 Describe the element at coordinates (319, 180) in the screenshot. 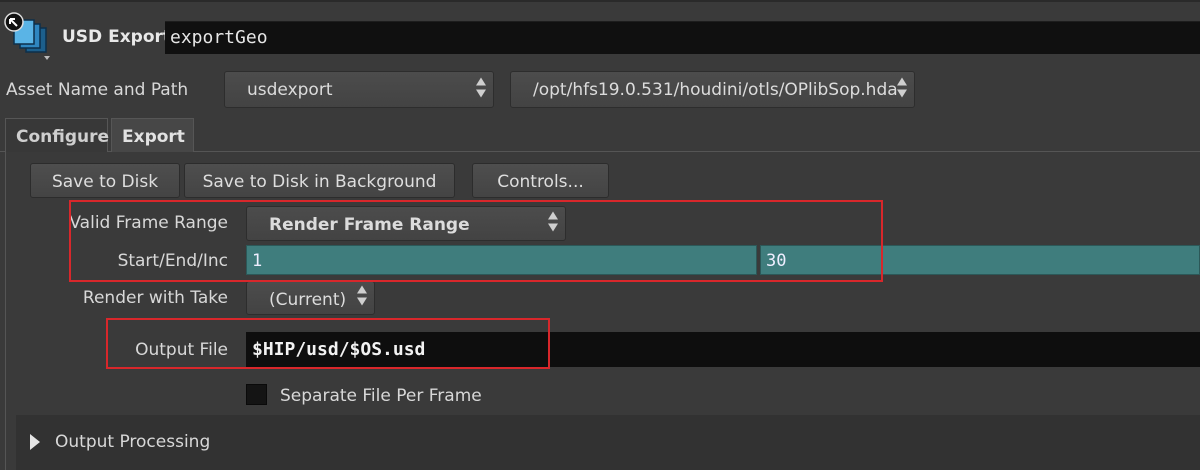

I see `save-to-disk-background-button: Save to Disk in Background` at that location.